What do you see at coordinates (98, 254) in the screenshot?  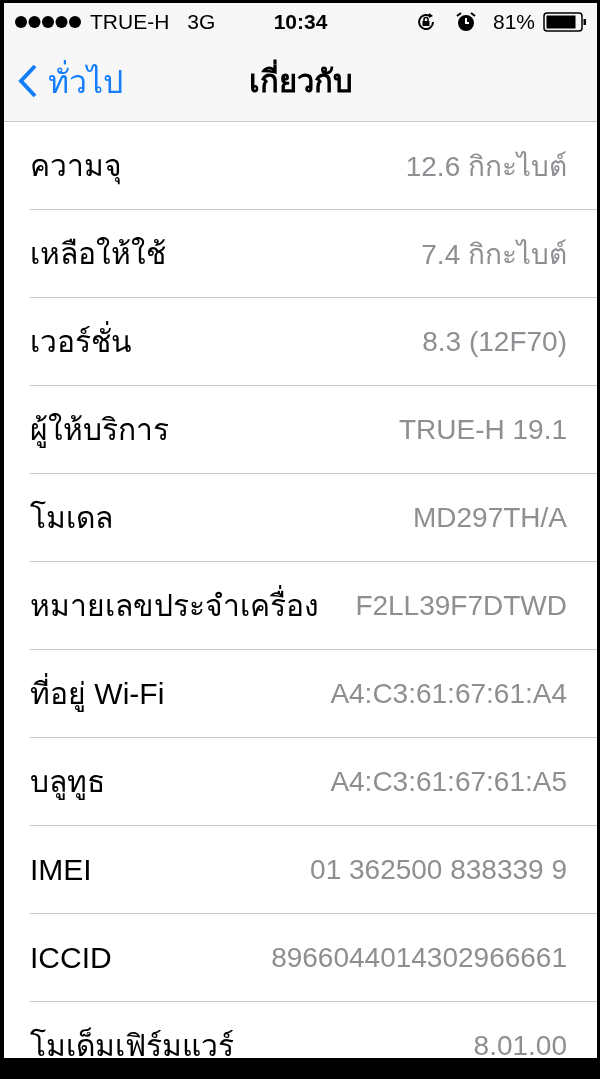 I see `row-label: เหลือให้ใช้` at bounding box center [98, 254].